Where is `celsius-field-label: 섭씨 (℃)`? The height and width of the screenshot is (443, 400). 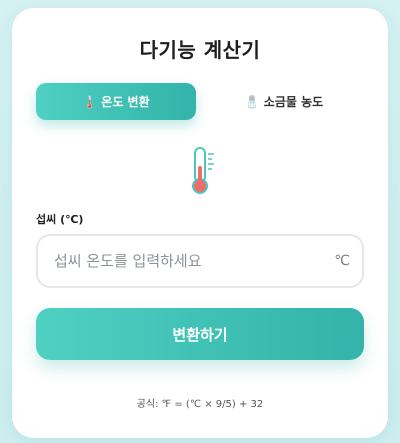
celsius-field-label: 섭씨 (℃) is located at coordinates (60, 219).